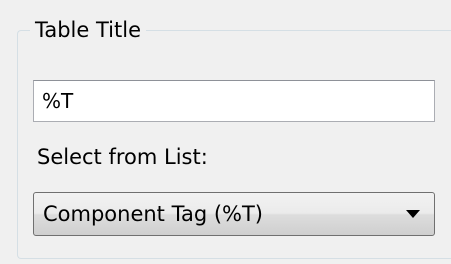 Image resolution: width=451 pixels, height=264 pixels. What do you see at coordinates (122, 157) in the screenshot?
I see `select-from-list-label: Select from List:` at bounding box center [122, 157].